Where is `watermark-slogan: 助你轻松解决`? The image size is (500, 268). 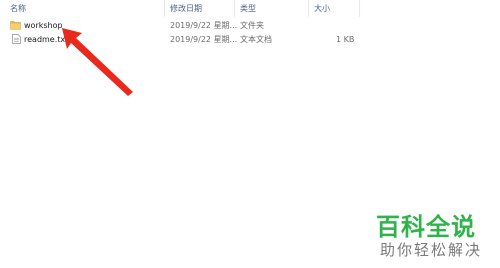
watermark-slogan: 助你轻松解决 is located at coordinates (431, 250).